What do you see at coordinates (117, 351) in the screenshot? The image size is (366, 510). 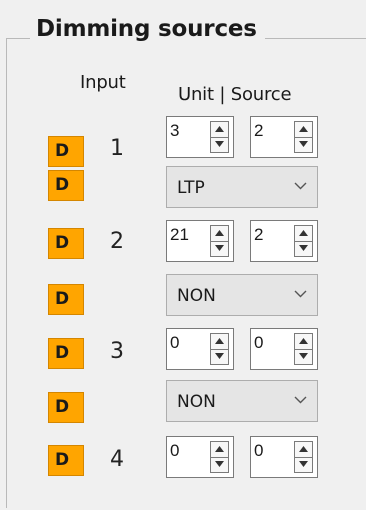 I see `input-number-3: 3` at bounding box center [117, 351].